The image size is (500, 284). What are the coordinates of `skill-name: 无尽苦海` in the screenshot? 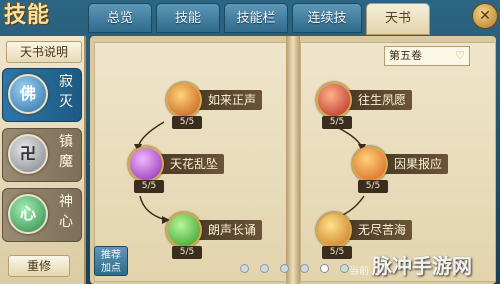 It's located at (379, 230).